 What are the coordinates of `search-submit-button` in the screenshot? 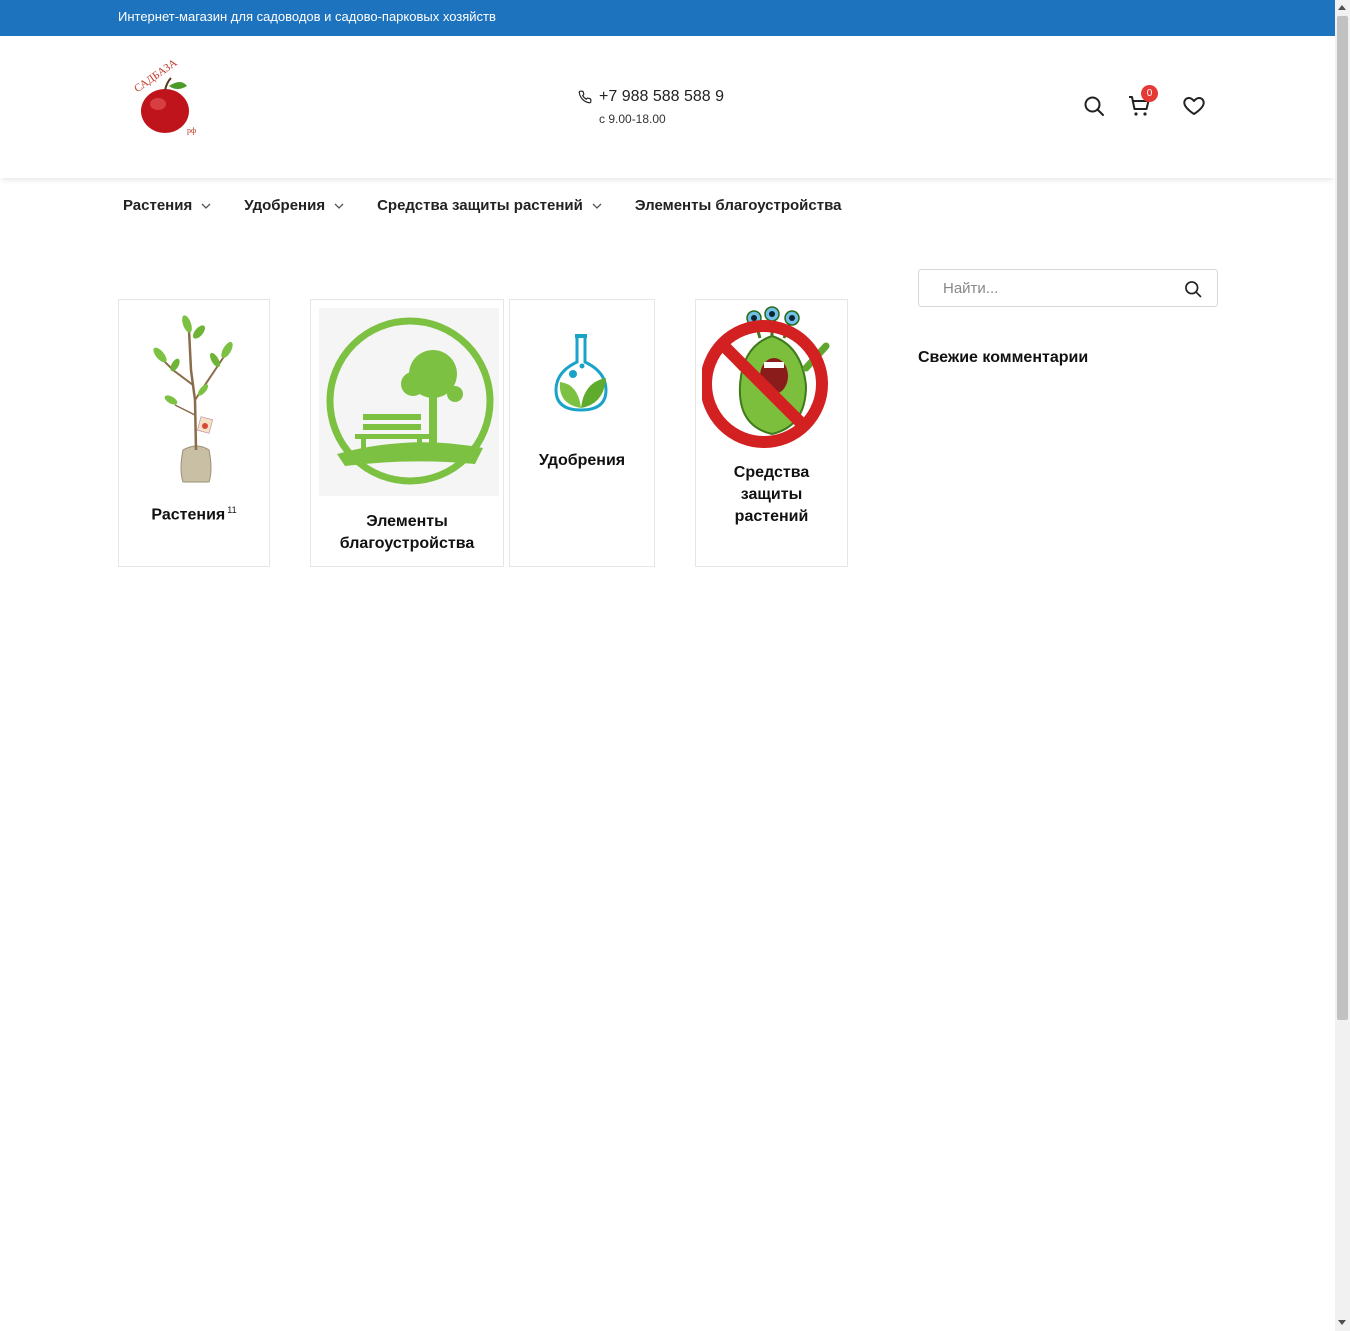 It's located at (1193, 289).